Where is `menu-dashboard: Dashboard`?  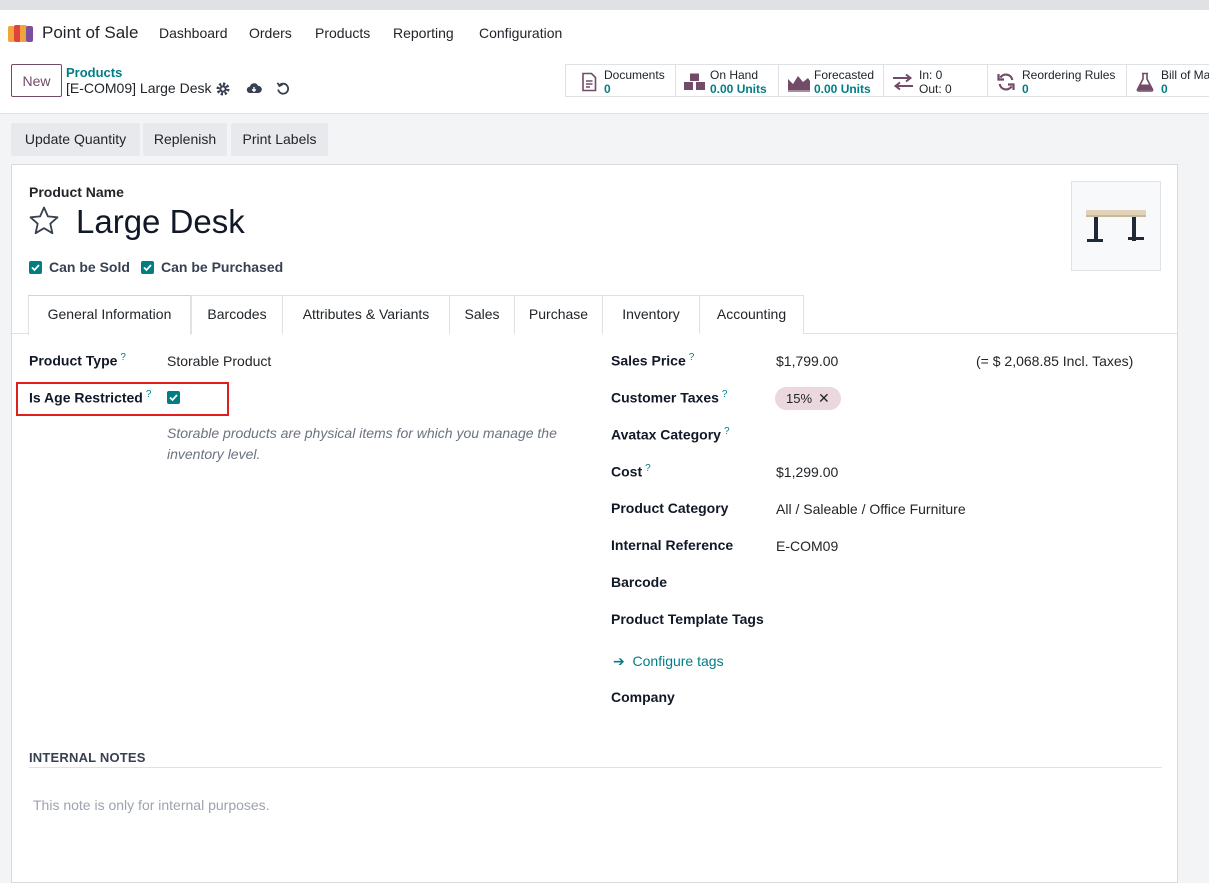
menu-dashboard: Dashboard is located at coordinates (193, 33).